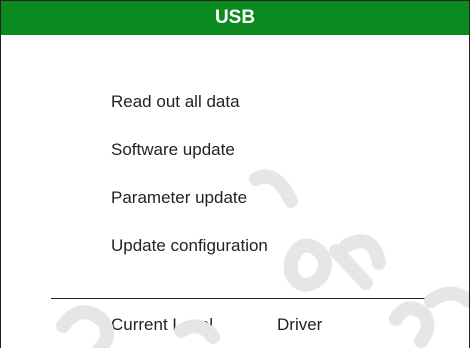 This screenshot has height=349, width=472. What do you see at coordinates (189, 161) in the screenshot?
I see `menu-item-software-update: Software update` at bounding box center [189, 161].